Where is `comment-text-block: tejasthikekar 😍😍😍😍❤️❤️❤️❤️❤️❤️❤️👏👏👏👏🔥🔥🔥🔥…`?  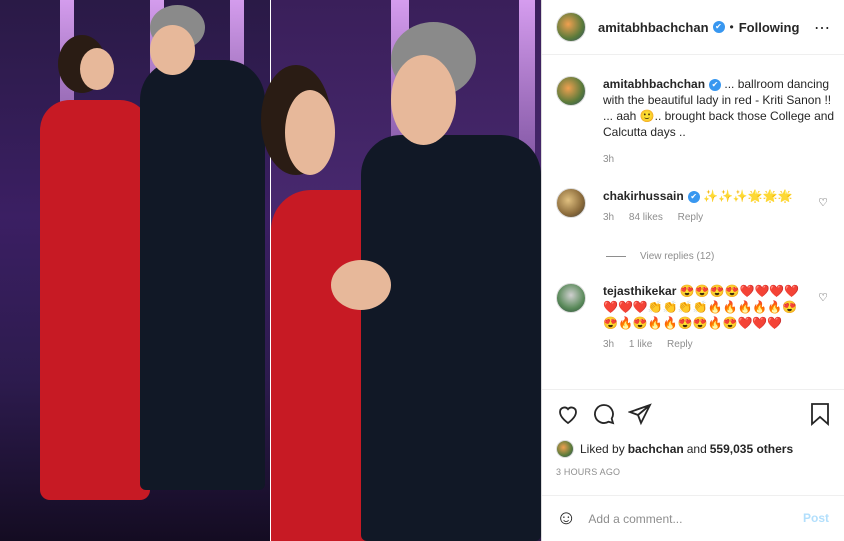 comment-text-block: tejasthikekar 😍😍😍😍❤️❤️❤️❤️❤️❤️❤️👏👏👏👏🔥🔥🔥🔥… is located at coordinates (719, 307).